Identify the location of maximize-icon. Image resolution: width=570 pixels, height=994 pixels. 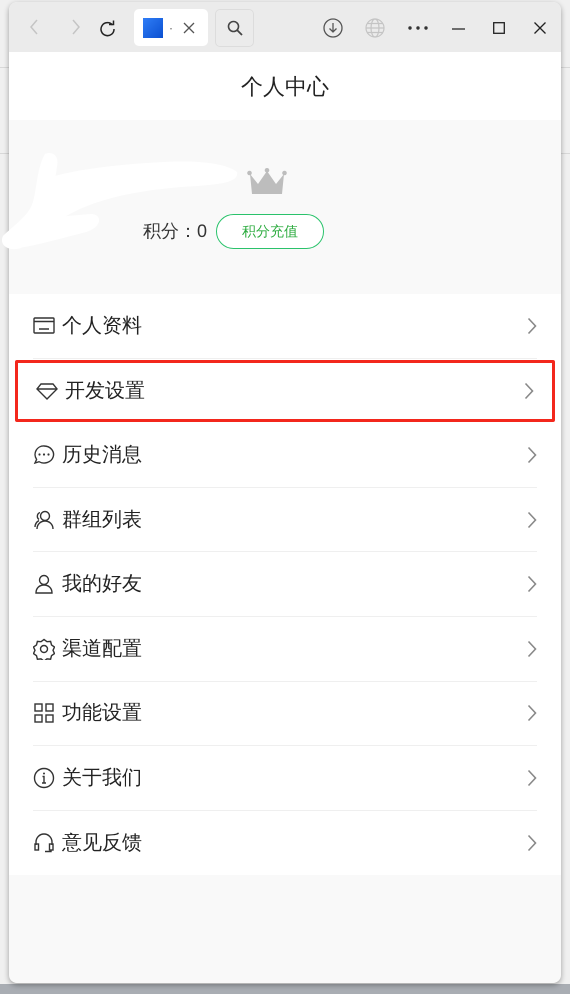
(499, 28).